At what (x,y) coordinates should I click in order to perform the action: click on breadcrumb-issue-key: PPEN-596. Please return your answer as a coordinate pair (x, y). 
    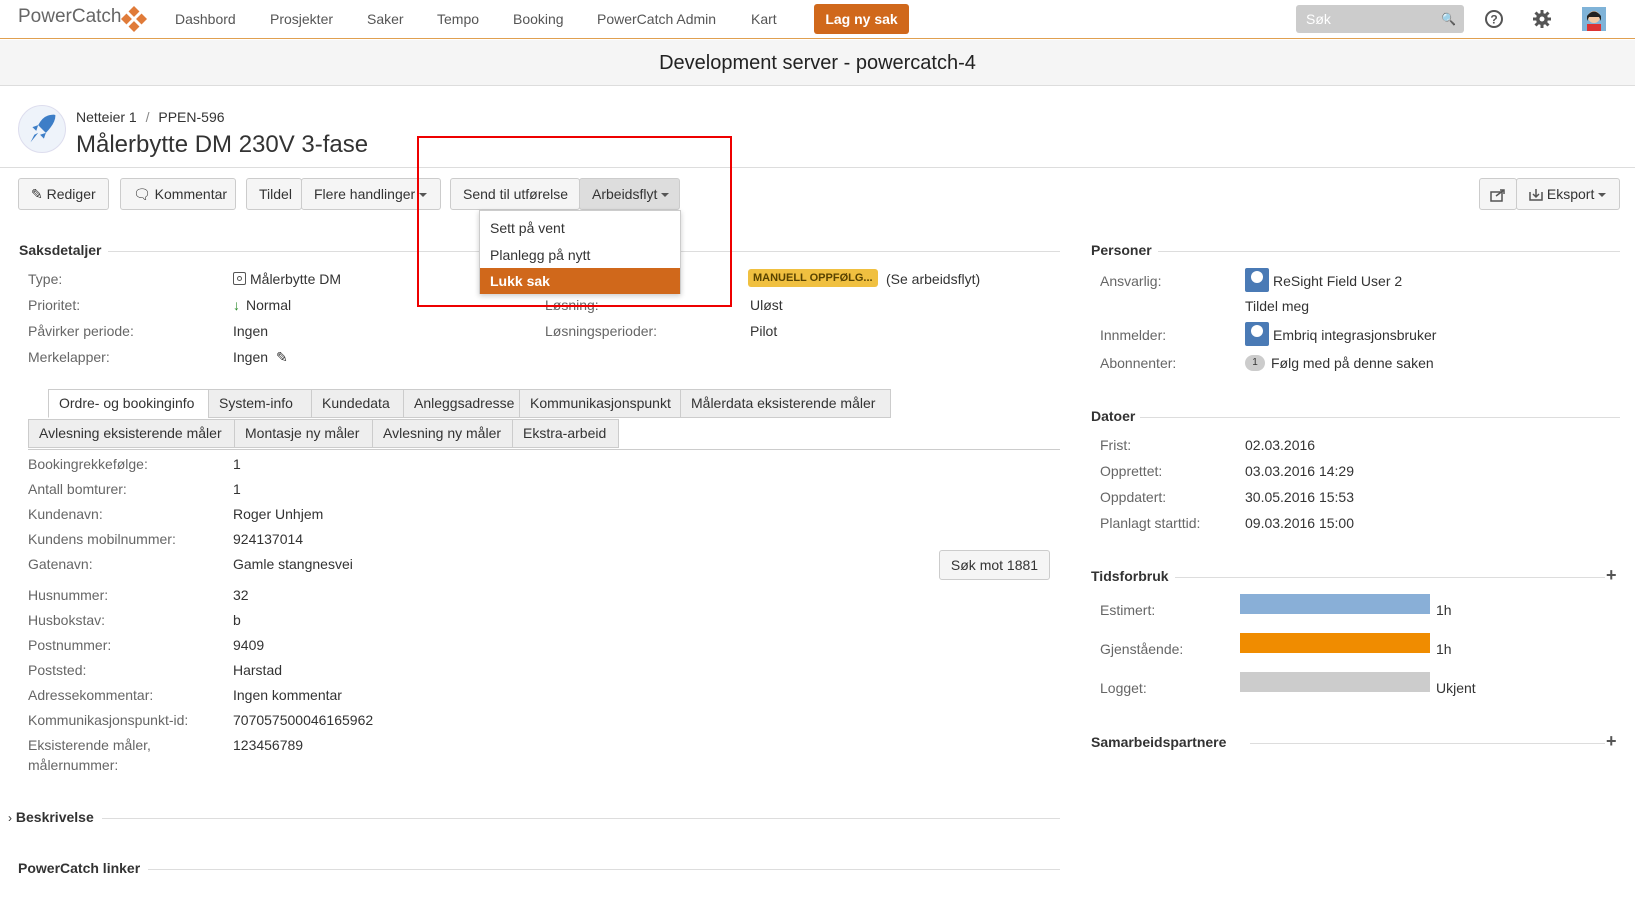
    Looking at the image, I should click on (191, 117).